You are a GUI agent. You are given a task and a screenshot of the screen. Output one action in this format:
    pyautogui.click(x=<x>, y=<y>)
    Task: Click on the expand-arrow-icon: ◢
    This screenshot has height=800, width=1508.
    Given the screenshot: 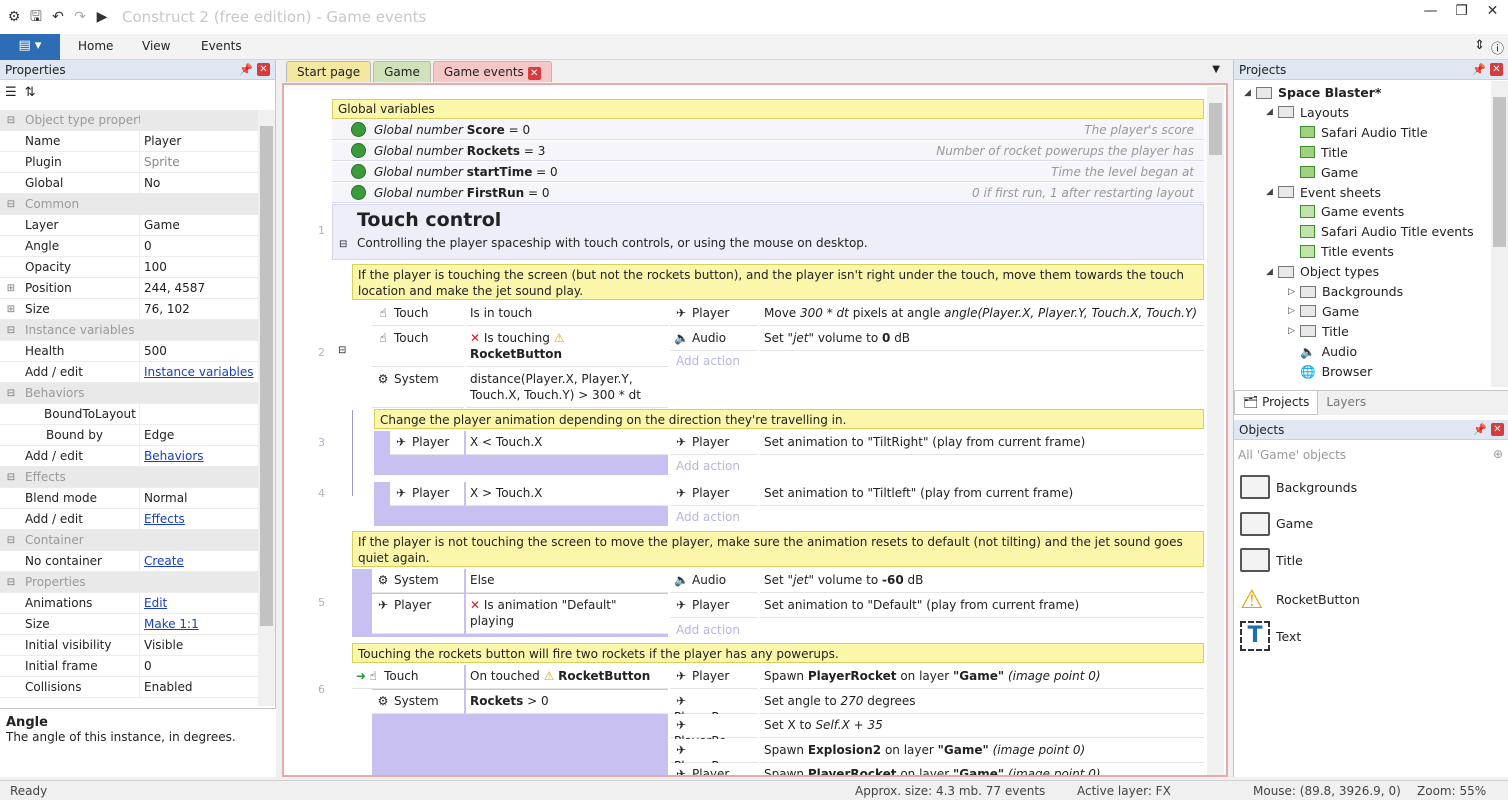 What is the action you would take?
    pyautogui.click(x=1272, y=272)
    